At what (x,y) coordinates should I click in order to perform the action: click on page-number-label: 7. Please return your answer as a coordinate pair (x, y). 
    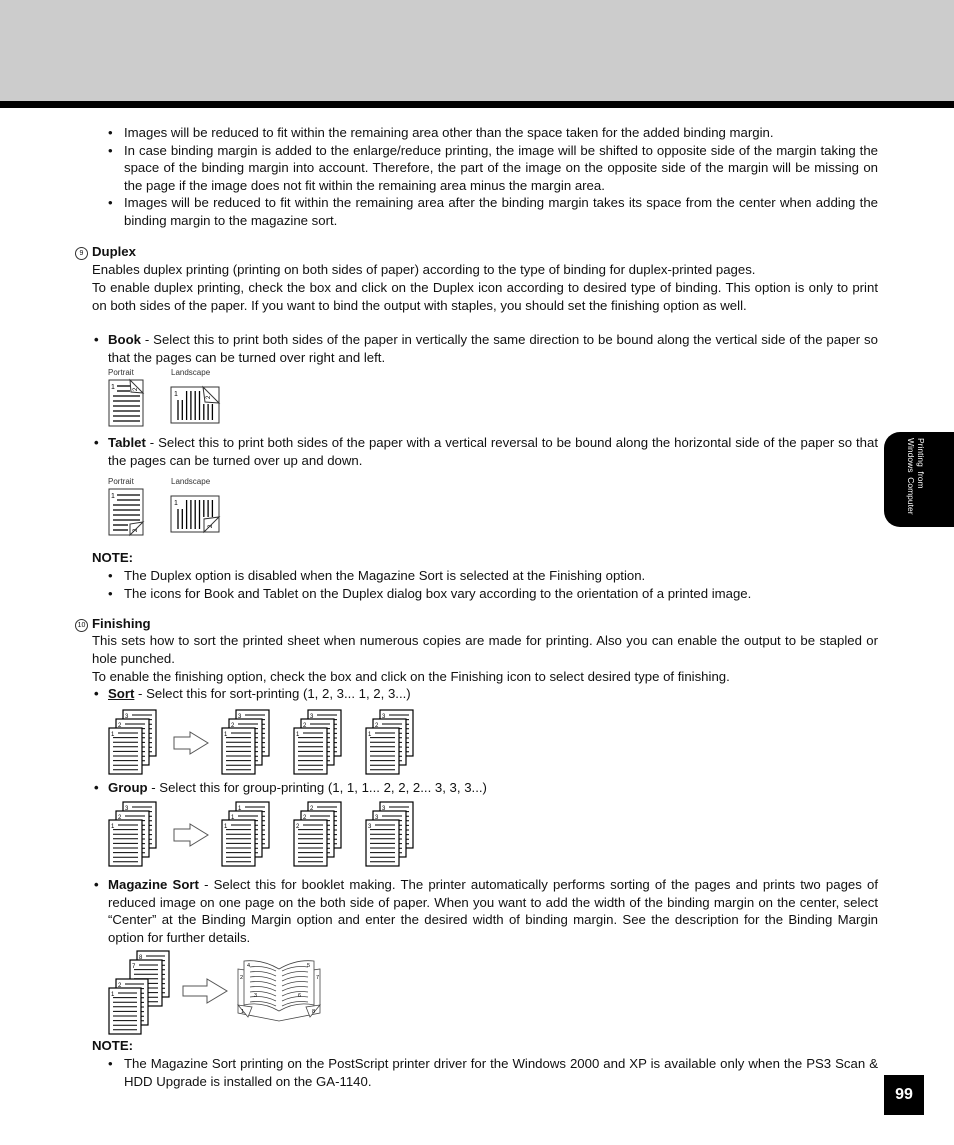
    Looking at the image, I should click on (317, 978).